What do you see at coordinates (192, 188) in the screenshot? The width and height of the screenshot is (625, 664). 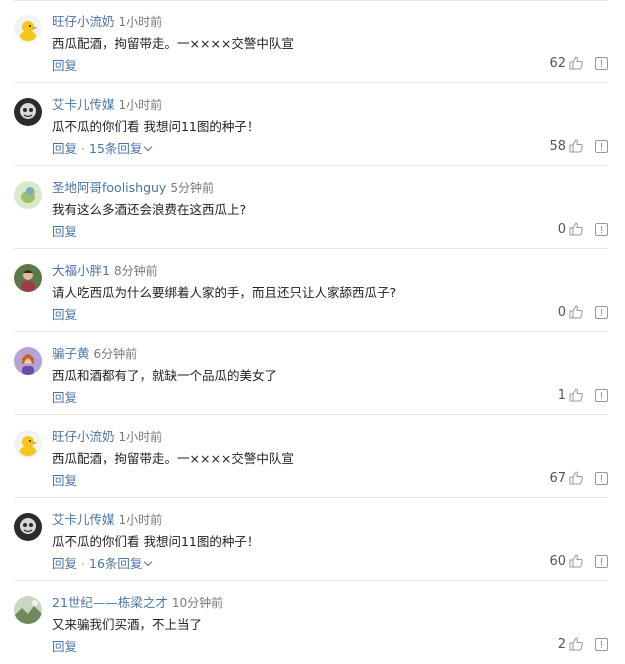 I see `comment-time: 5分钟前` at bounding box center [192, 188].